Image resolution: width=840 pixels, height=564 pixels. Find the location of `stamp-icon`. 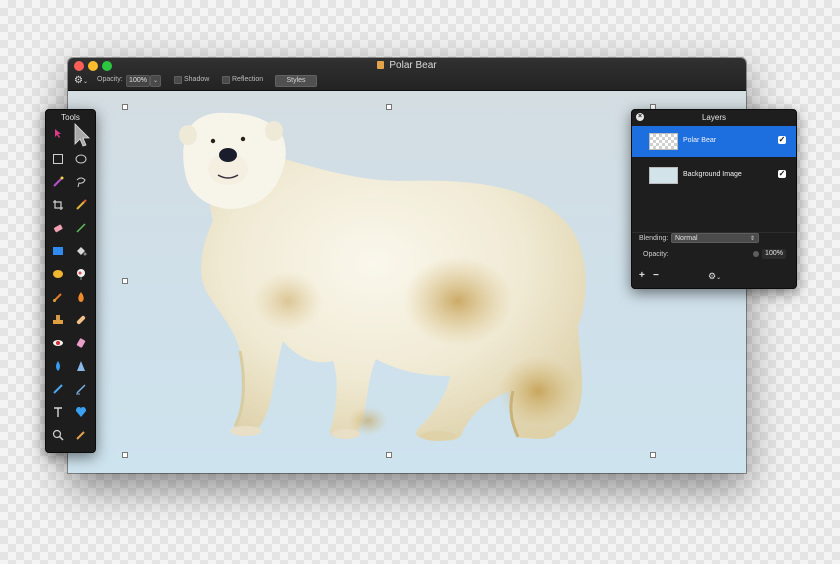

stamp-icon is located at coordinates (58, 320).